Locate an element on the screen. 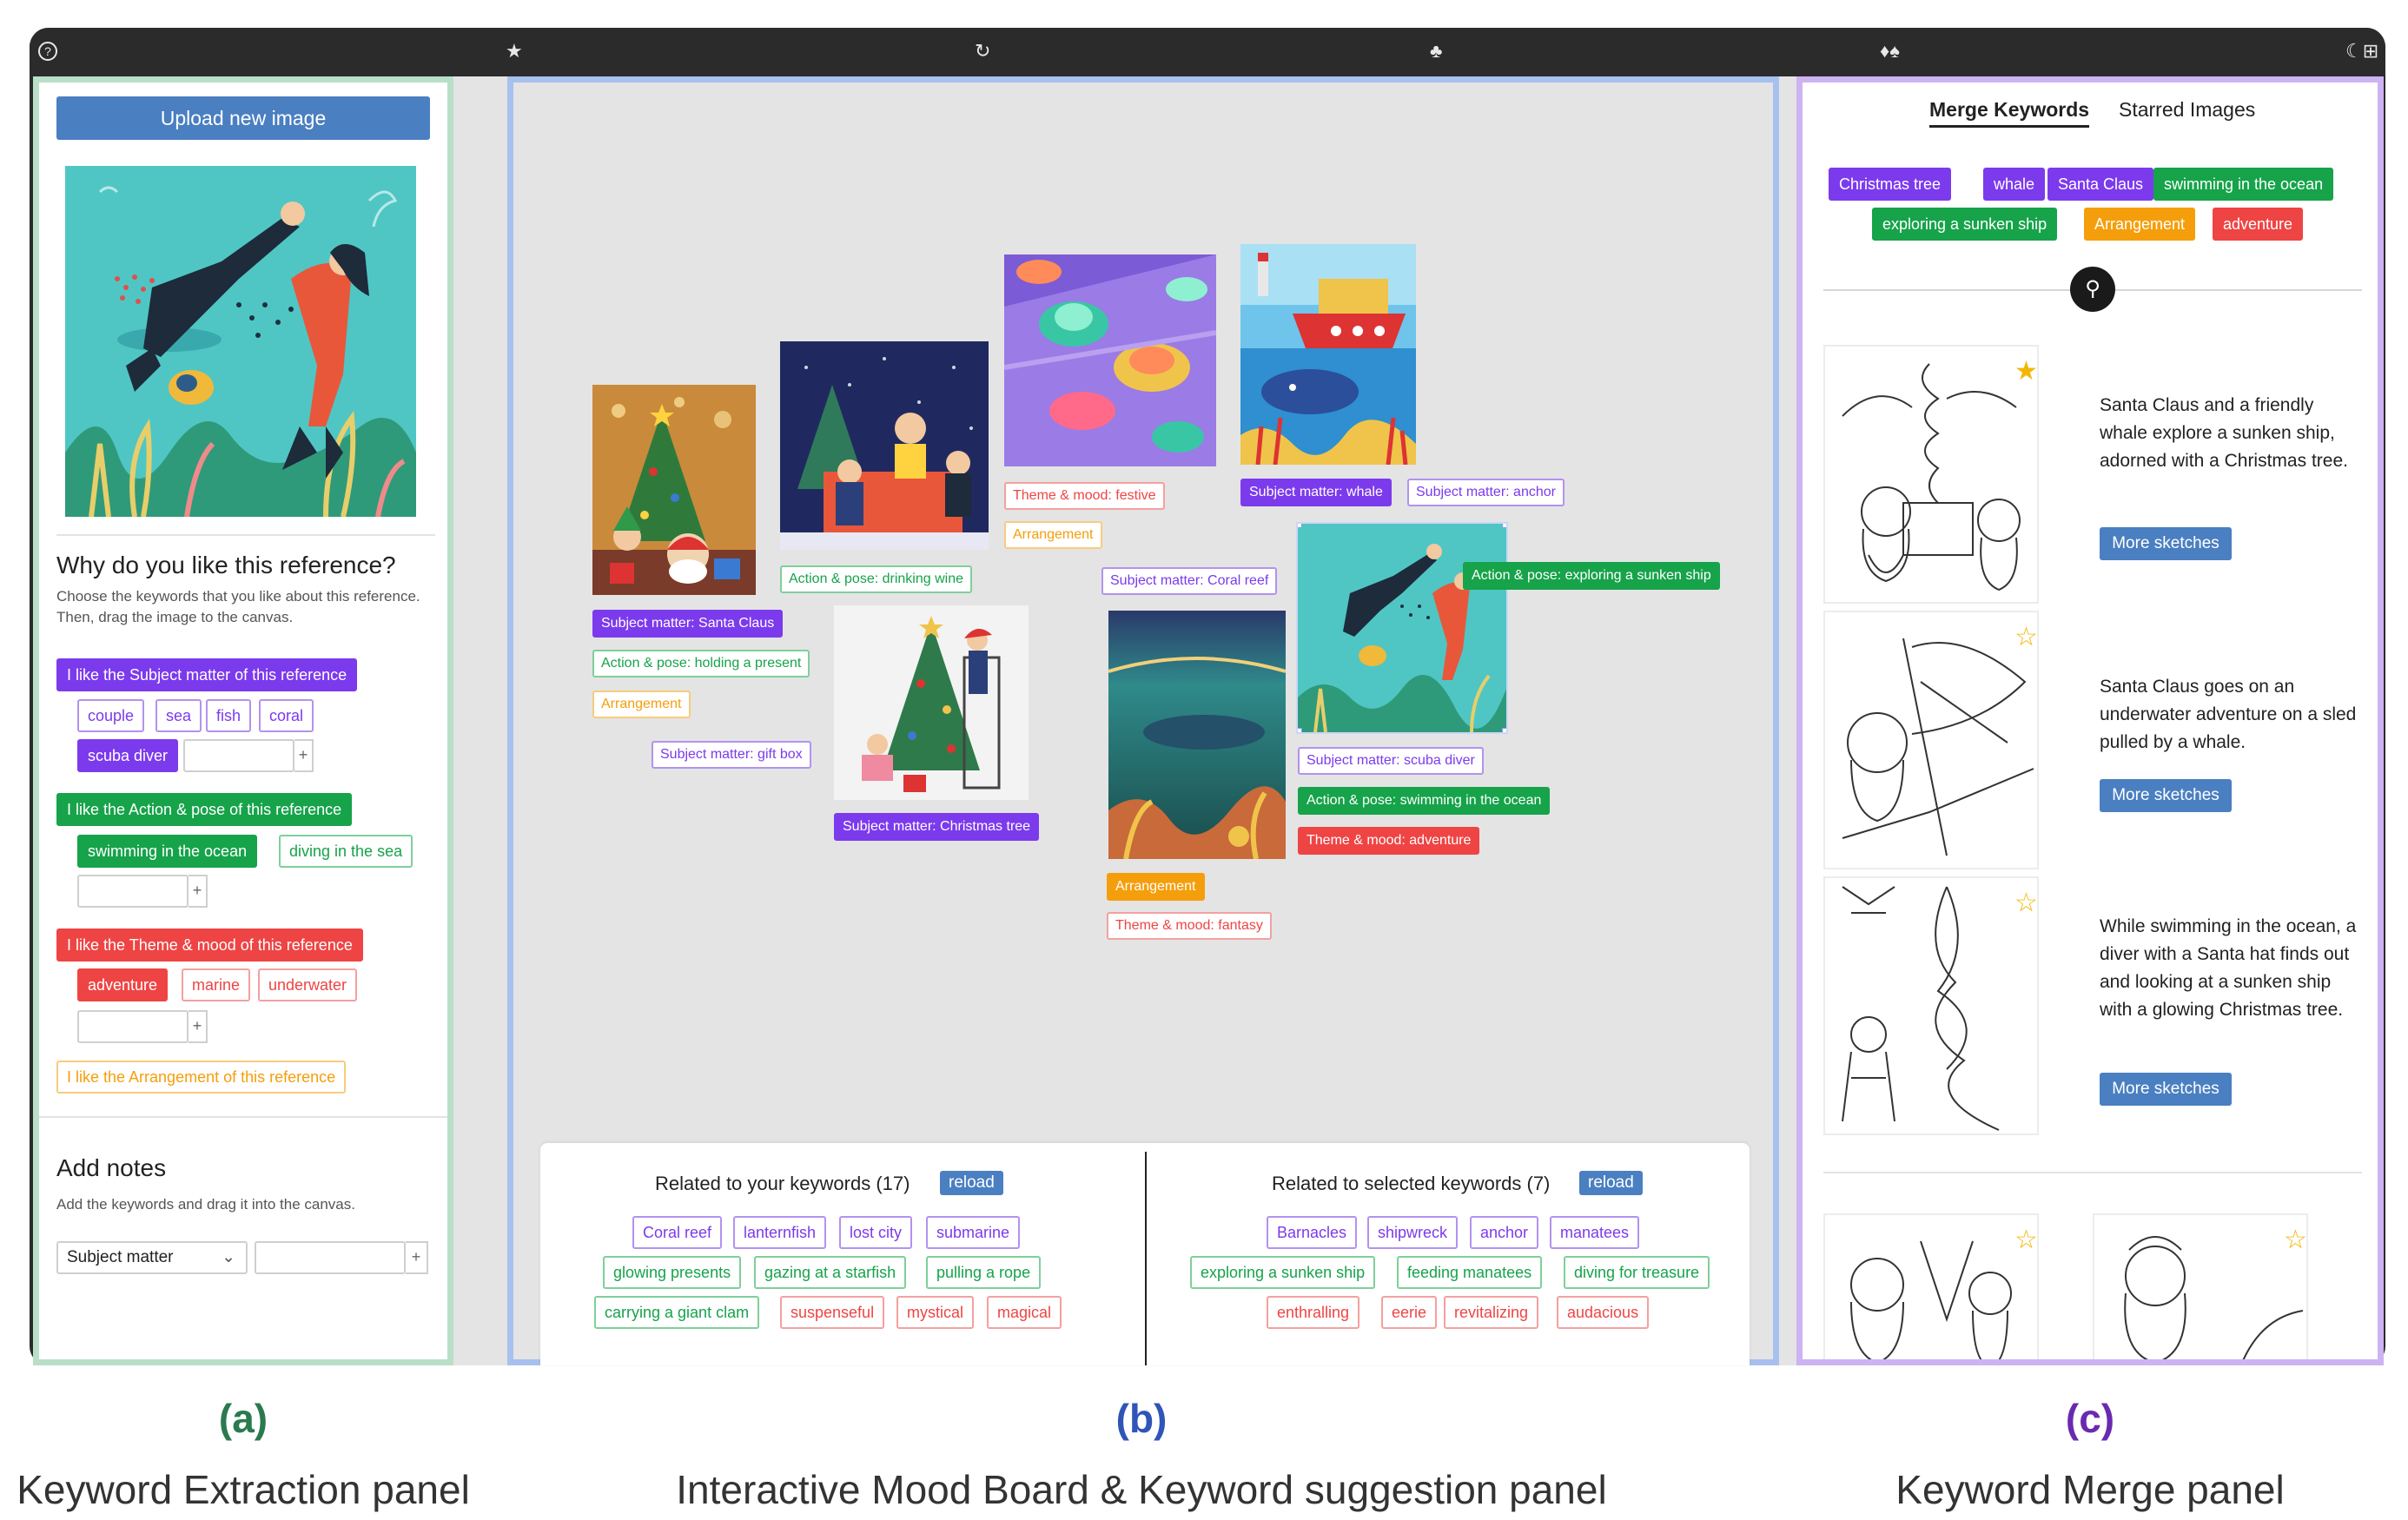 This screenshot has width=2408, height=1520. subject-chip-couple: couple is located at coordinates (111, 716).